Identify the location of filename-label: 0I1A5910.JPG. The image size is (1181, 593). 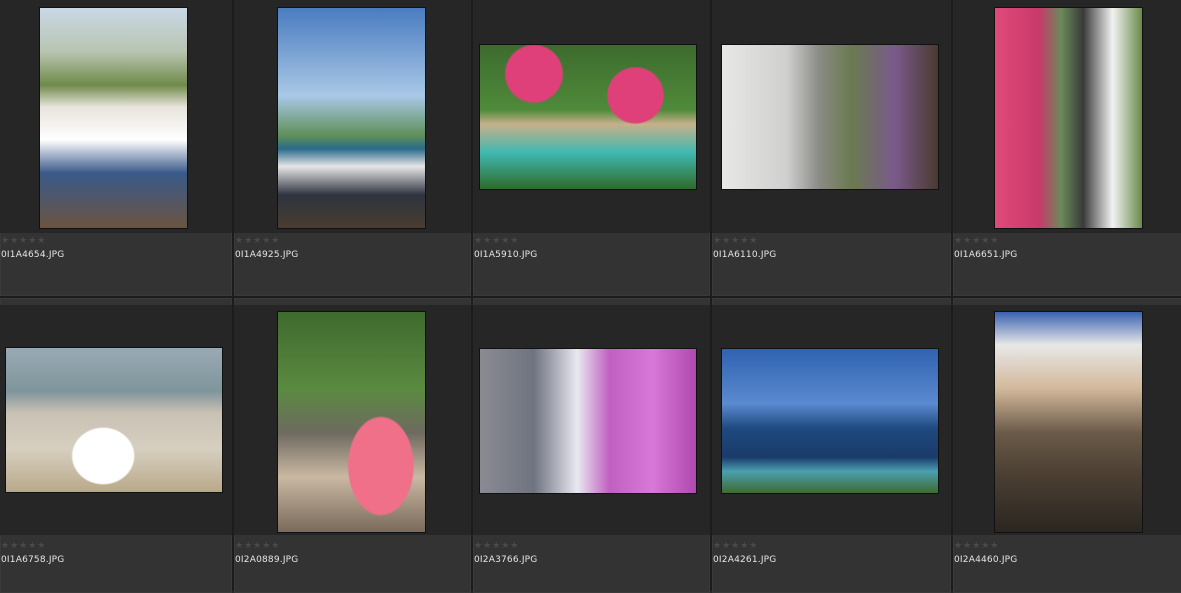
(506, 255).